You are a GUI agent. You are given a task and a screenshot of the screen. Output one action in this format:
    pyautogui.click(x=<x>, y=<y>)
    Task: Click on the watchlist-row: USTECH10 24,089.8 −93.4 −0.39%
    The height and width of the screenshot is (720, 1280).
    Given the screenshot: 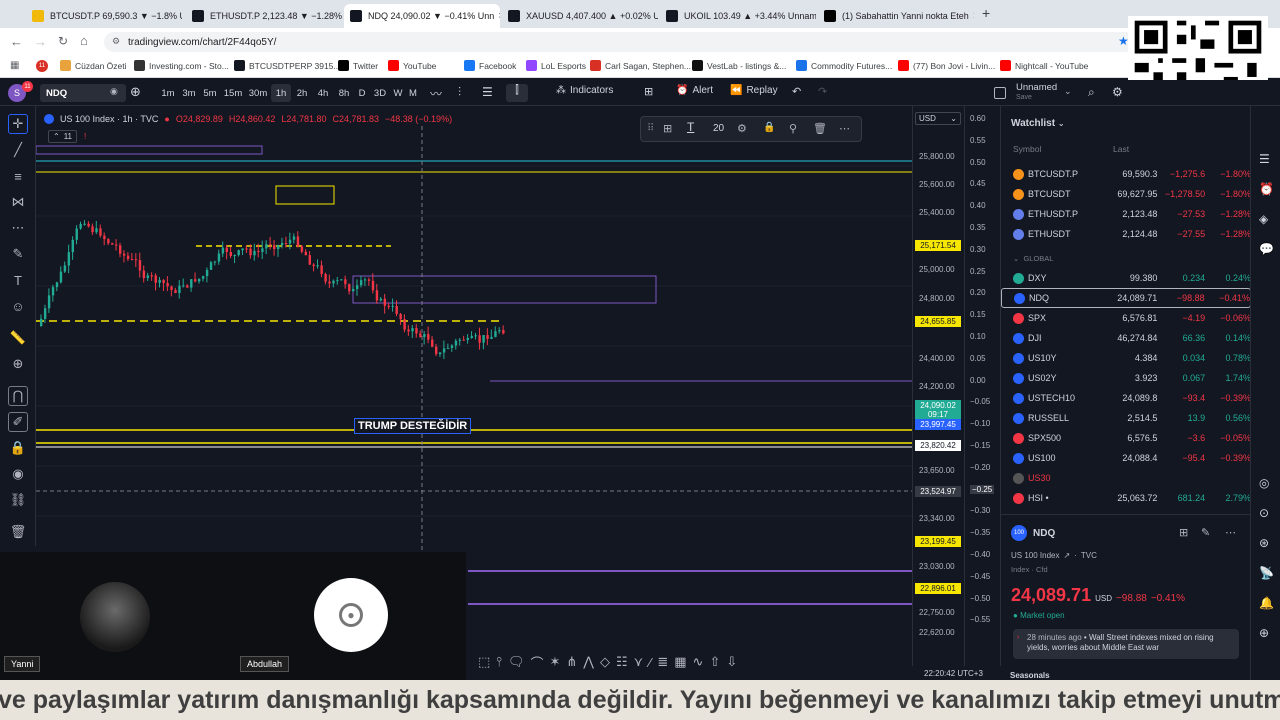 What is the action you would take?
    pyautogui.click(x=1126, y=398)
    